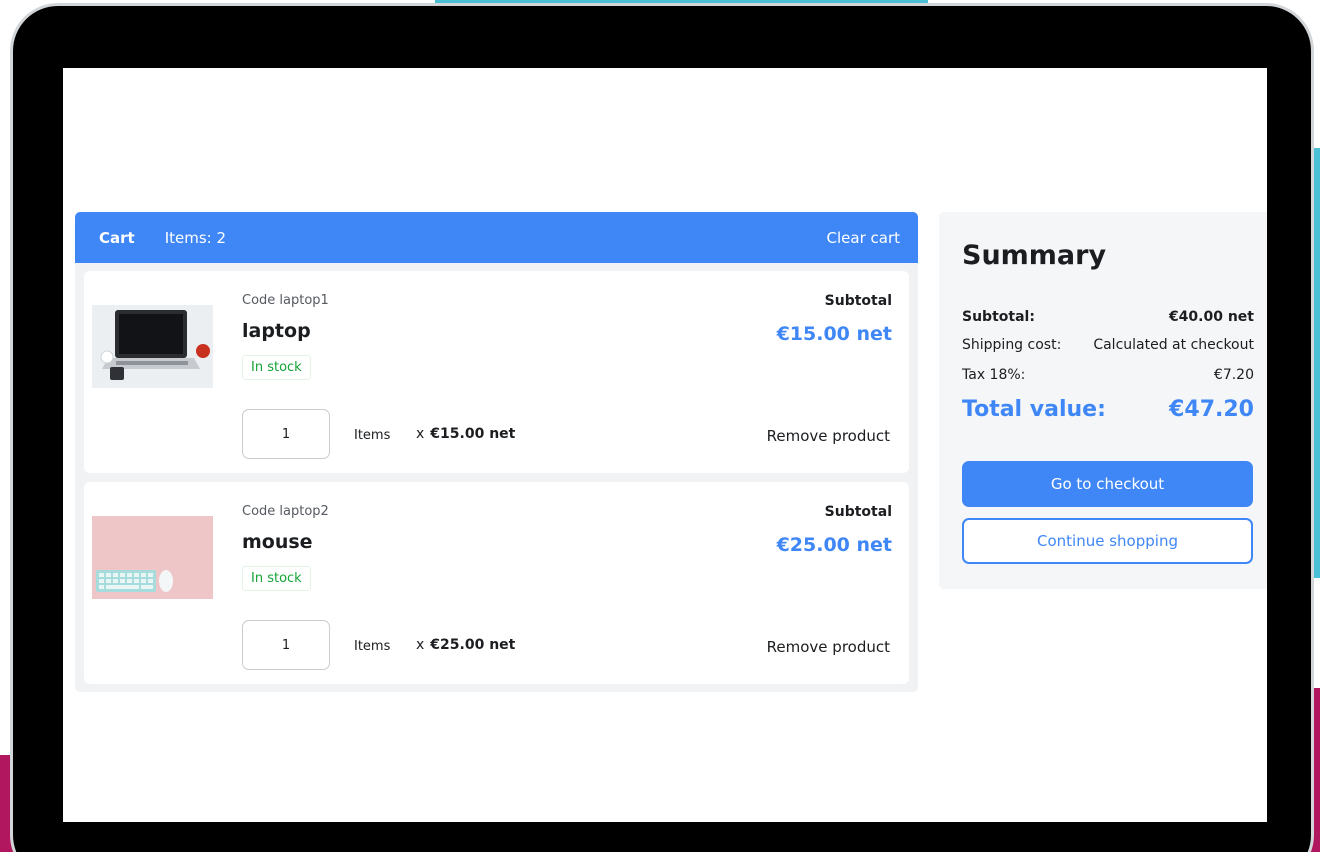 The width and height of the screenshot is (1320, 852). What do you see at coordinates (994, 375) in the screenshot?
I see `summary-tax-label: Tax 18%:` at bounding box center [994, 375].